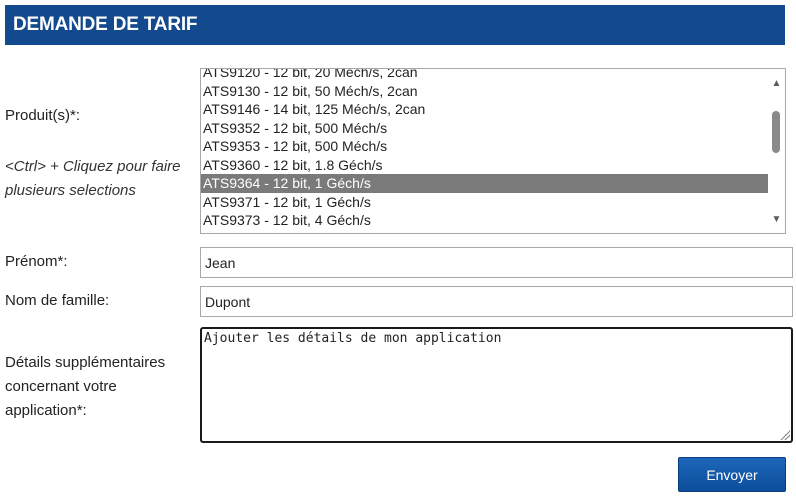 This screenshot has height=496, width=796. I want to click on page-title: DEMANDE DE TARIF, so click(105, 24).